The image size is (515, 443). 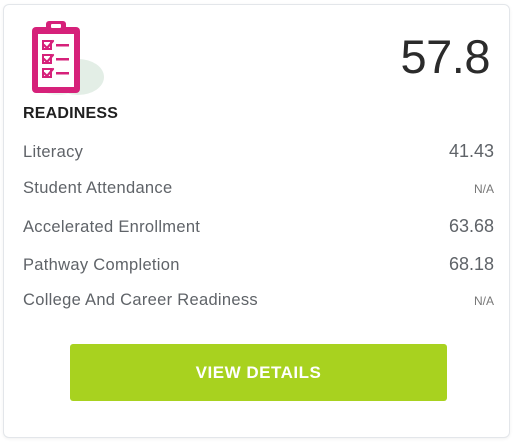 I want to click on metric-label: Literacy, so click(x=53, y=152).